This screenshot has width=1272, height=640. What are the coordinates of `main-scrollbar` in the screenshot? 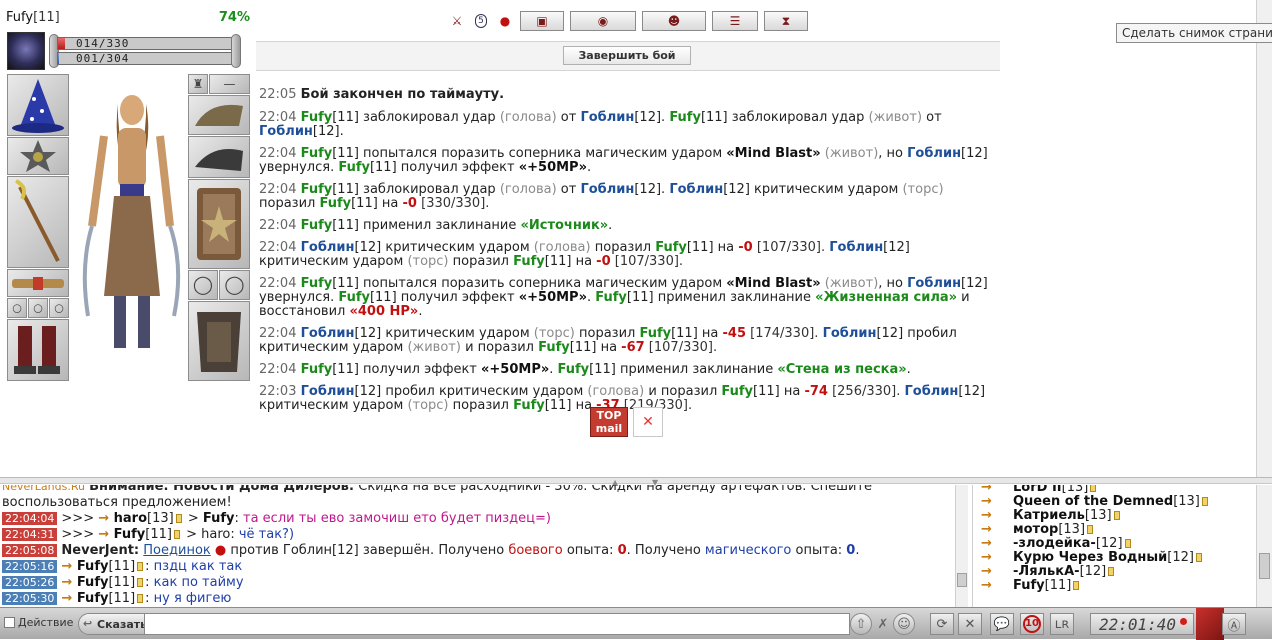 It's located at (1264, 238).